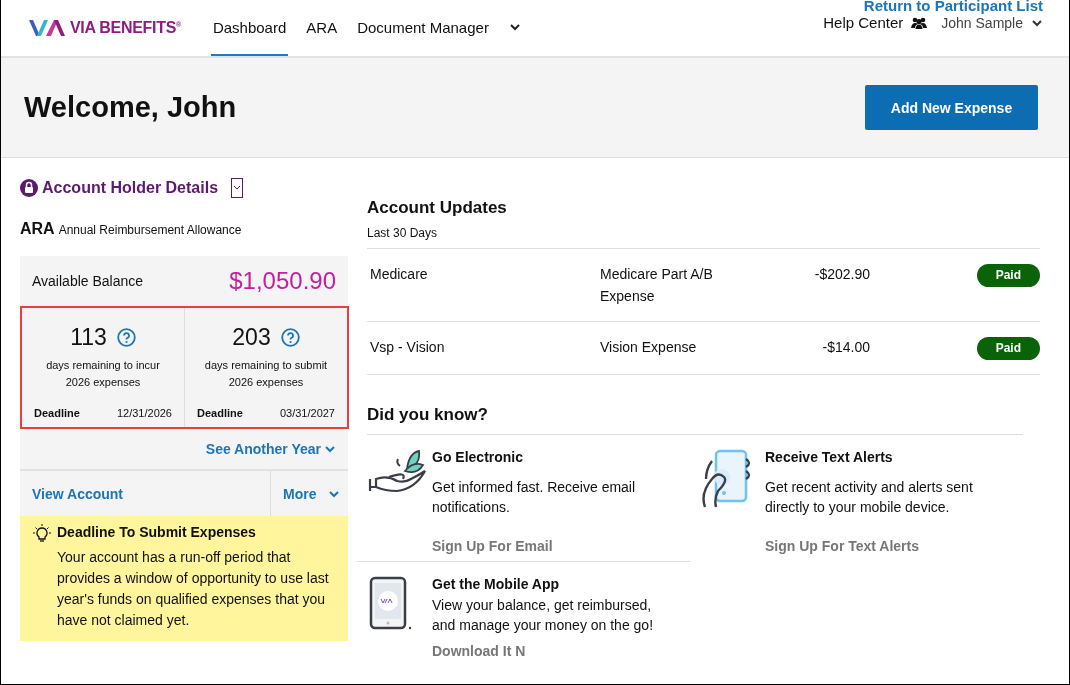  I want to click on description-text: Medicare Part A/B Expense, so click(657, 285).